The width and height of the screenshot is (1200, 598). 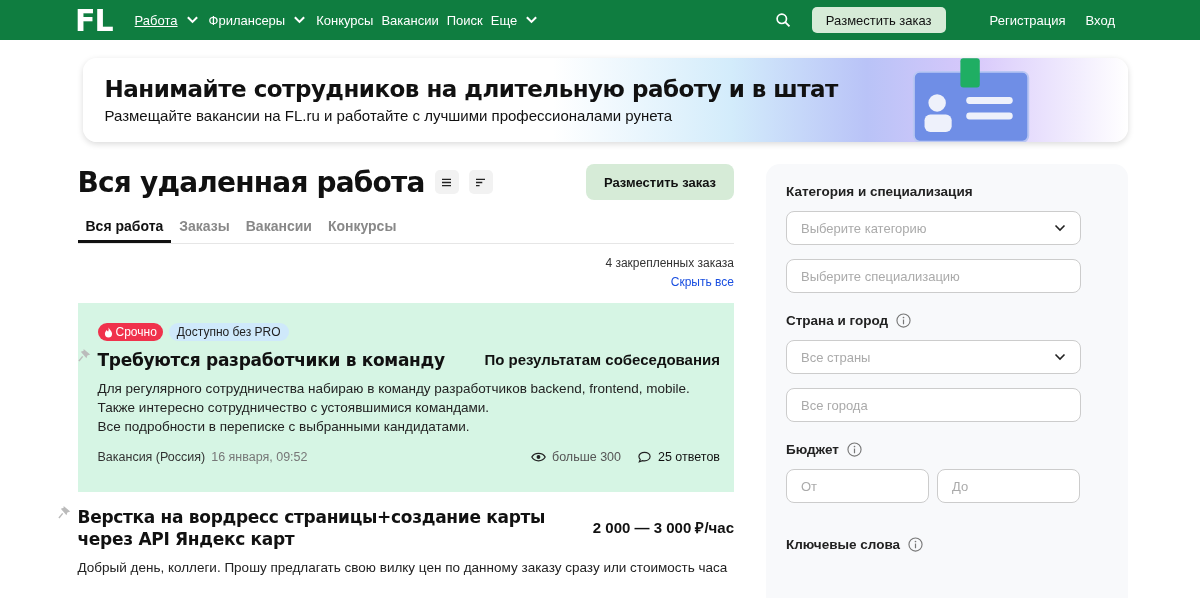 I want to click on nav-link: Еще, so click(x=504, y=20).